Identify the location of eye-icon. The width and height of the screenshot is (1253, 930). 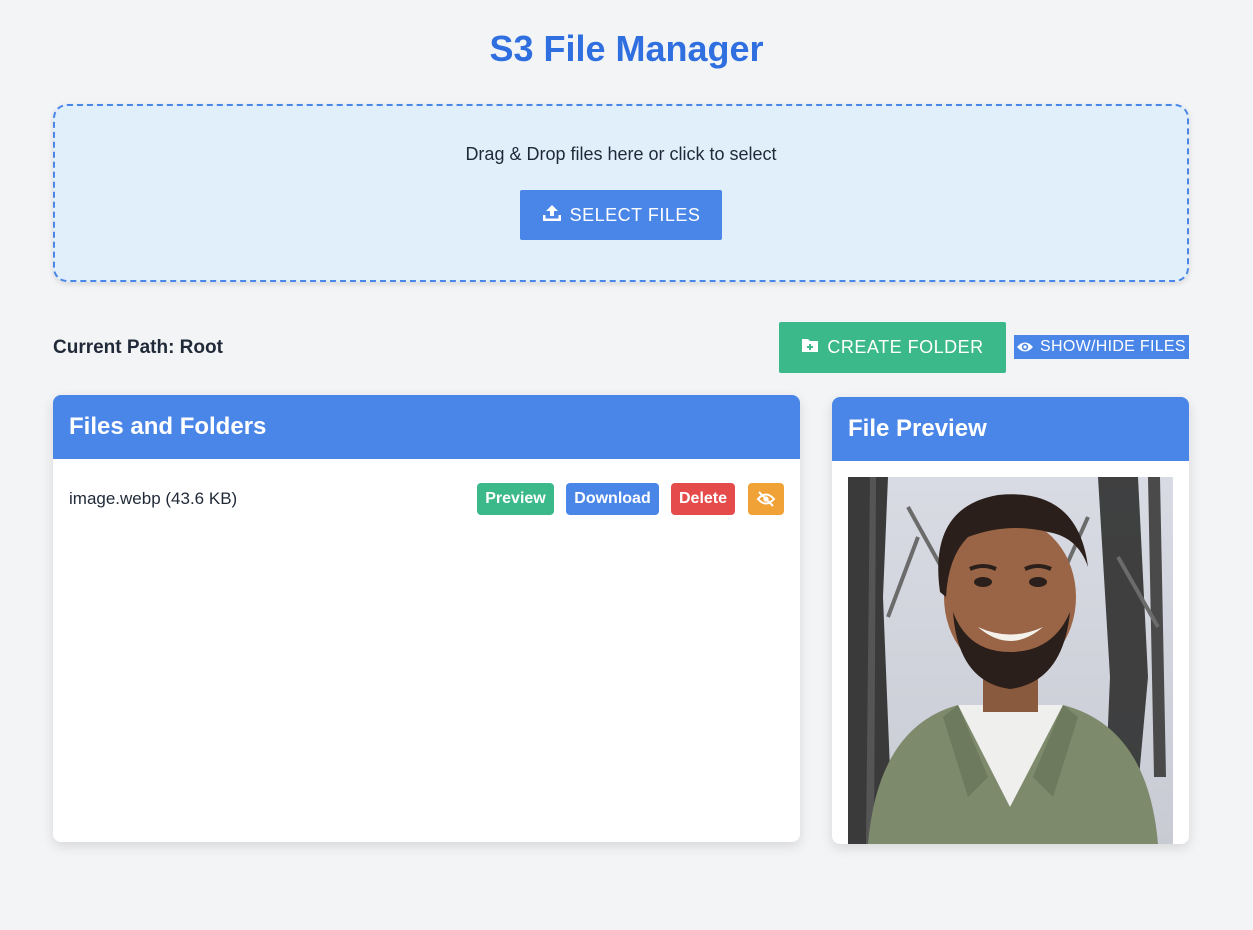
(1024, 347).